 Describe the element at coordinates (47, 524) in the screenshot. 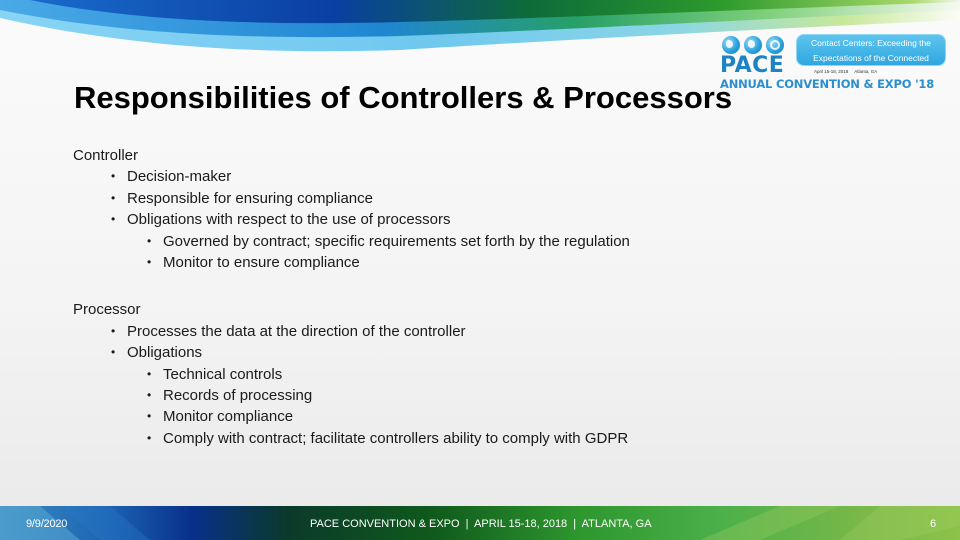

I see `footer-date: 9/9/2020` at that location.